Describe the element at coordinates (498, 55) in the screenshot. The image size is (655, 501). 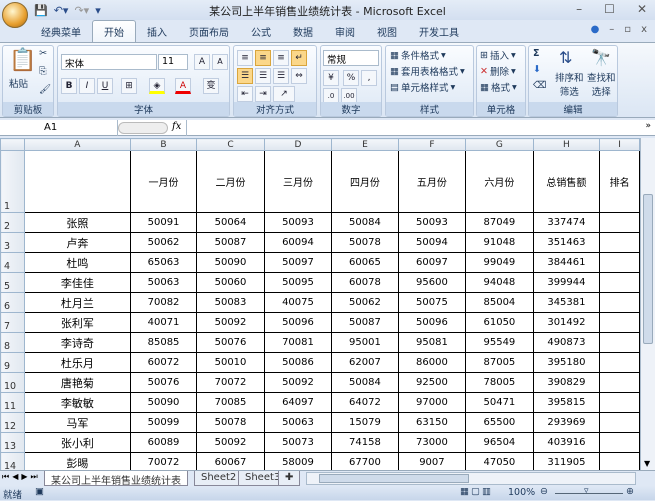
I see `insert-cells-button: ⊞ 插入 ▾` at that location.